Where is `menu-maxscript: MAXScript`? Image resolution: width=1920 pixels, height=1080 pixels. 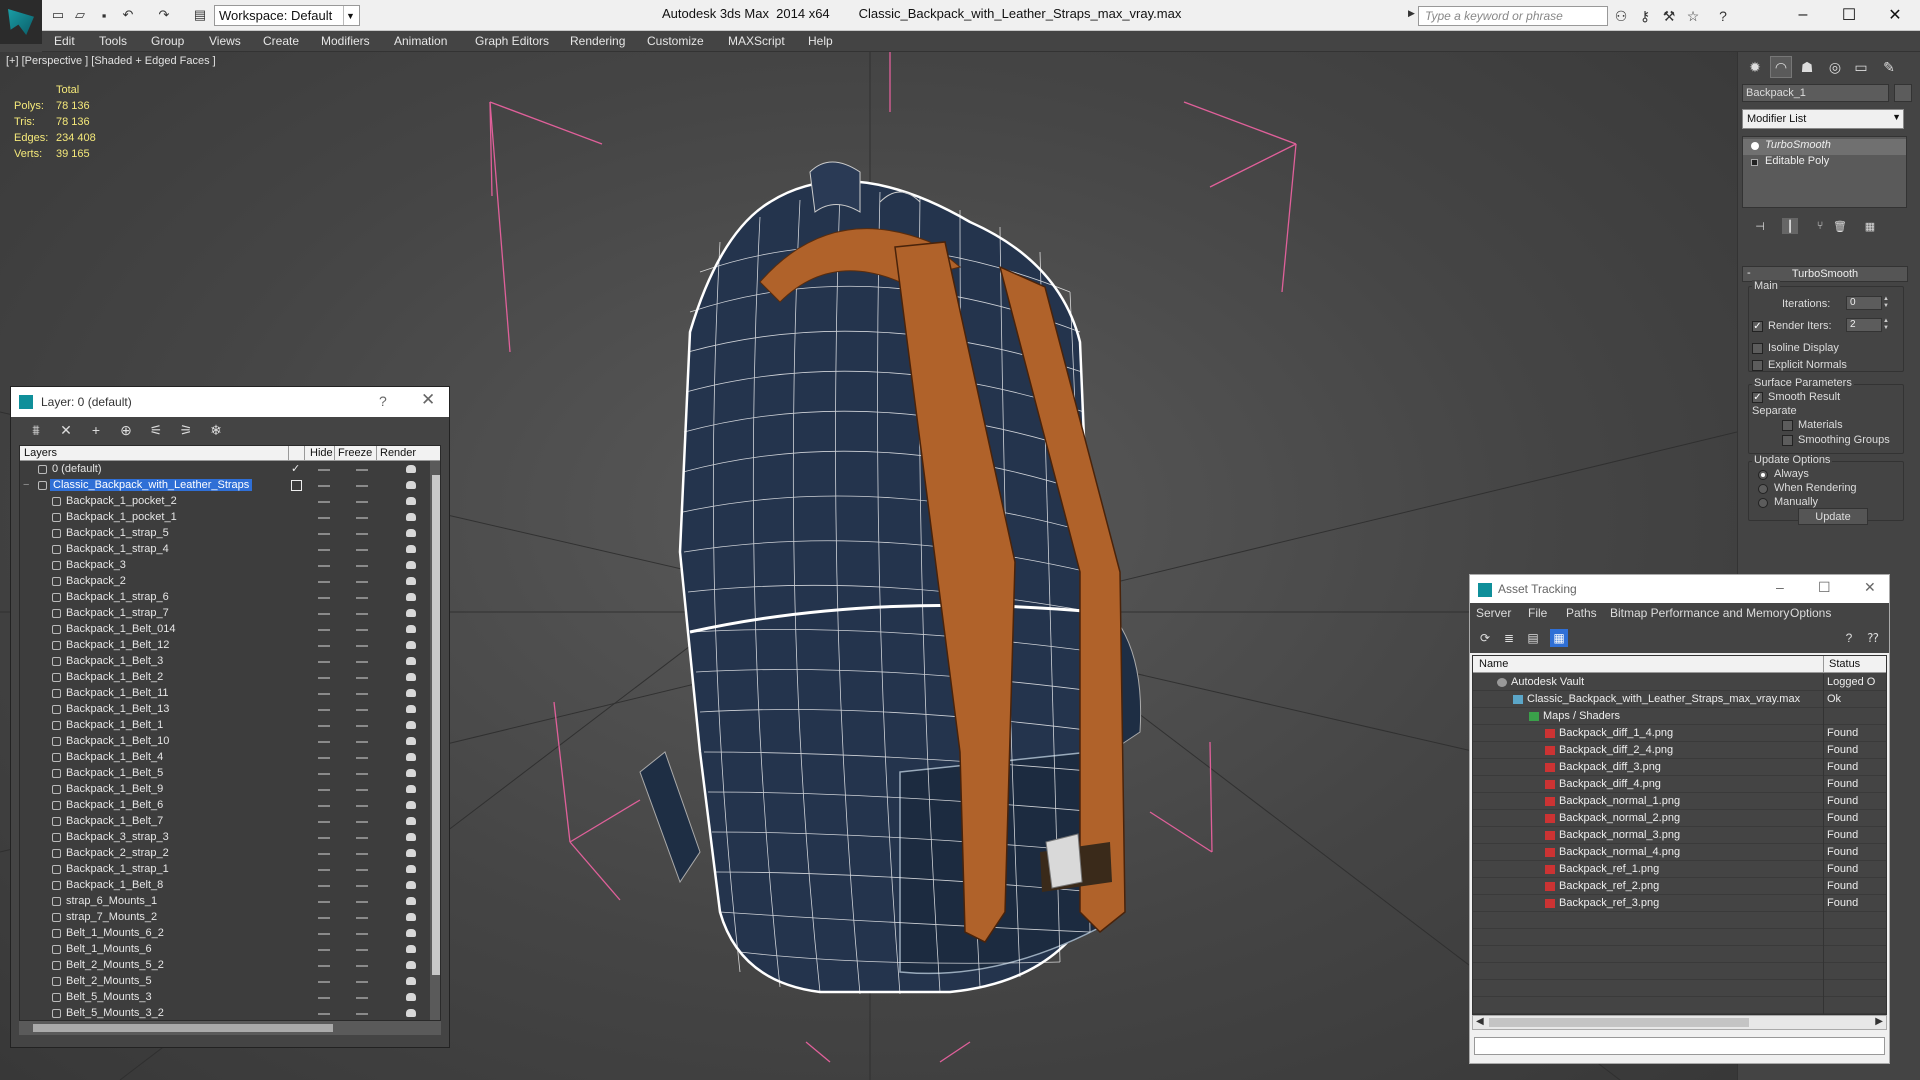 menu-maxscript: MAXScript is located at coordinates (756, 41).